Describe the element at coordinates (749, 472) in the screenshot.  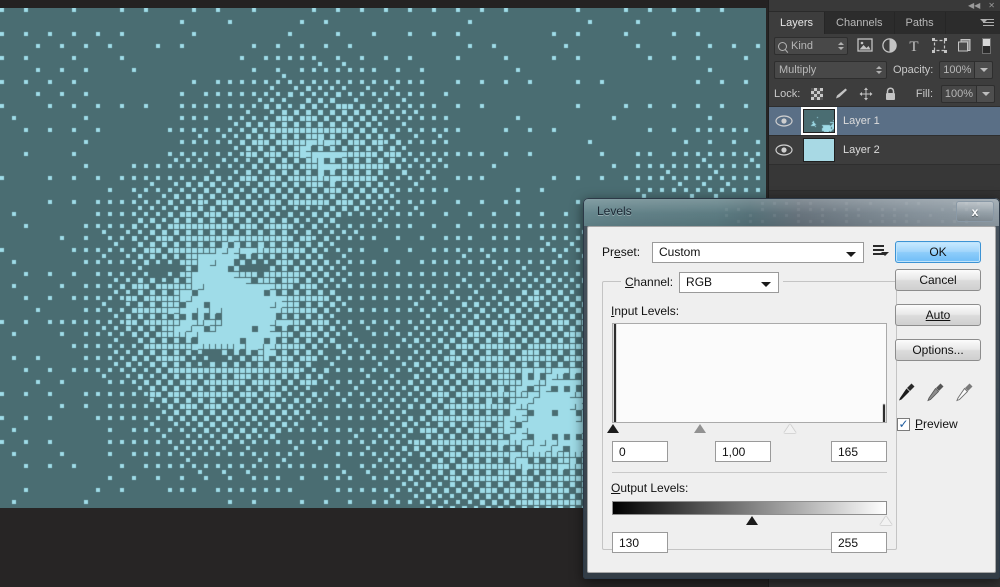
I see `group-divider` at that location.